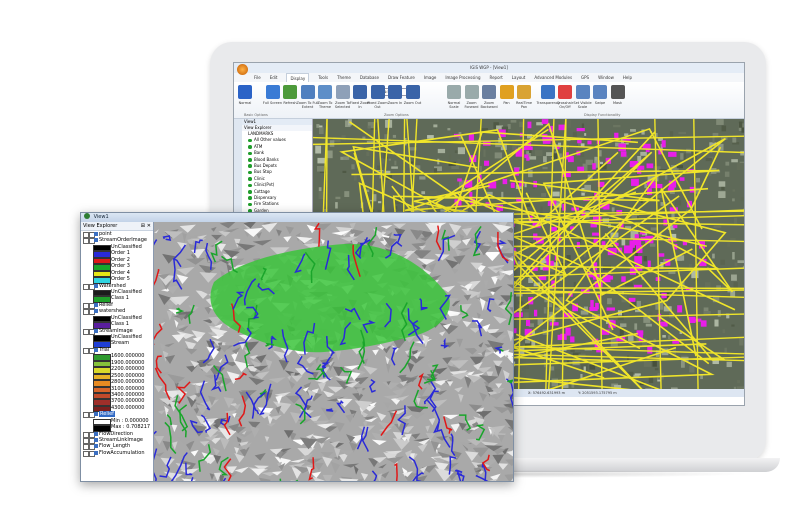 The height and width of the screenshot is (520, 786). I want to click on ribbon-btn-fixed-zoom-out, so click(377, 92).